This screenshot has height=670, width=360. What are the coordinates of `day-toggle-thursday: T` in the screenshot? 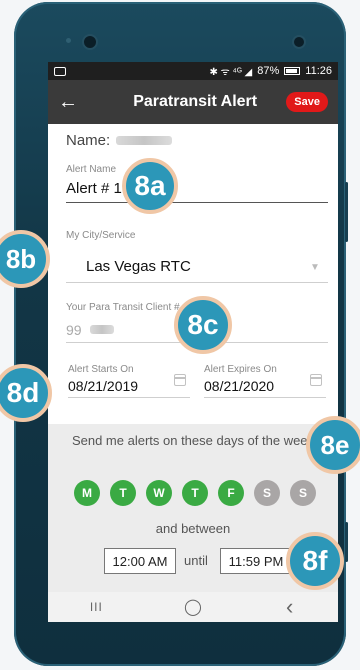 It's located at (195, 493).